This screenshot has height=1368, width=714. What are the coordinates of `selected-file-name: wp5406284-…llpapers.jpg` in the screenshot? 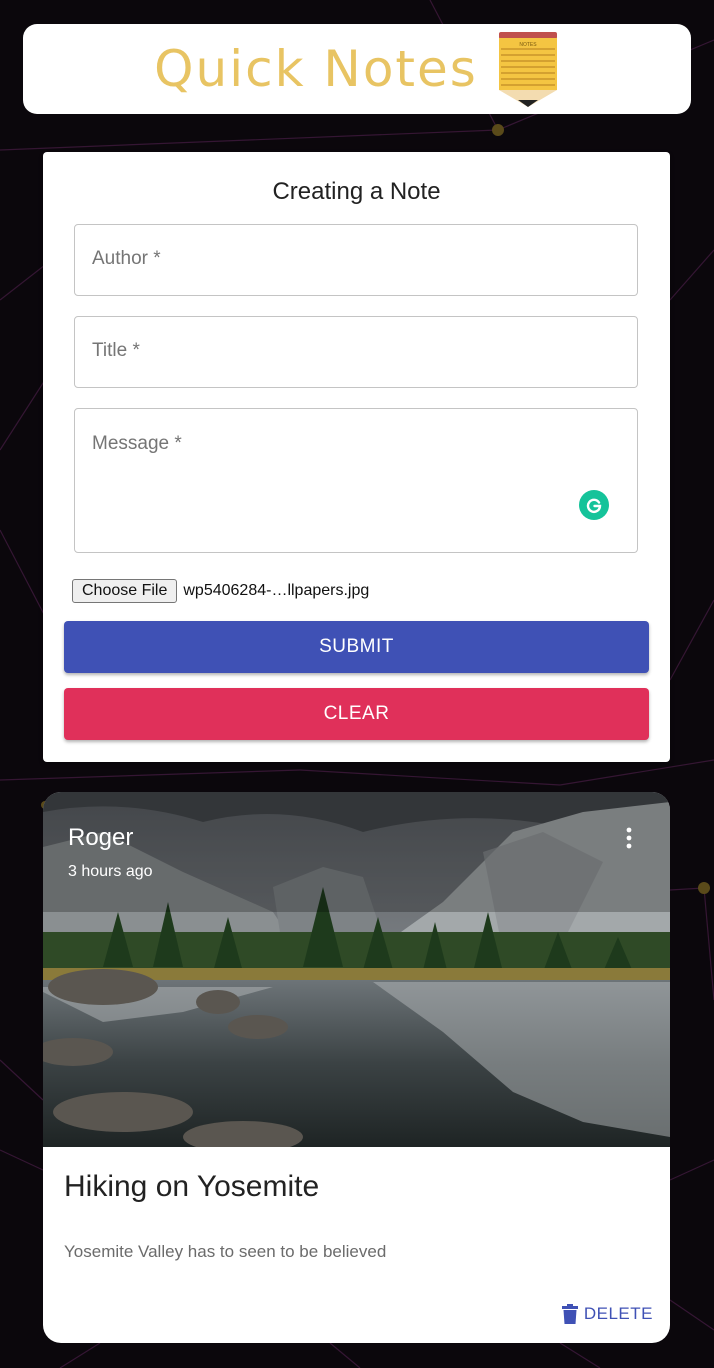 It's located at (276, 590).